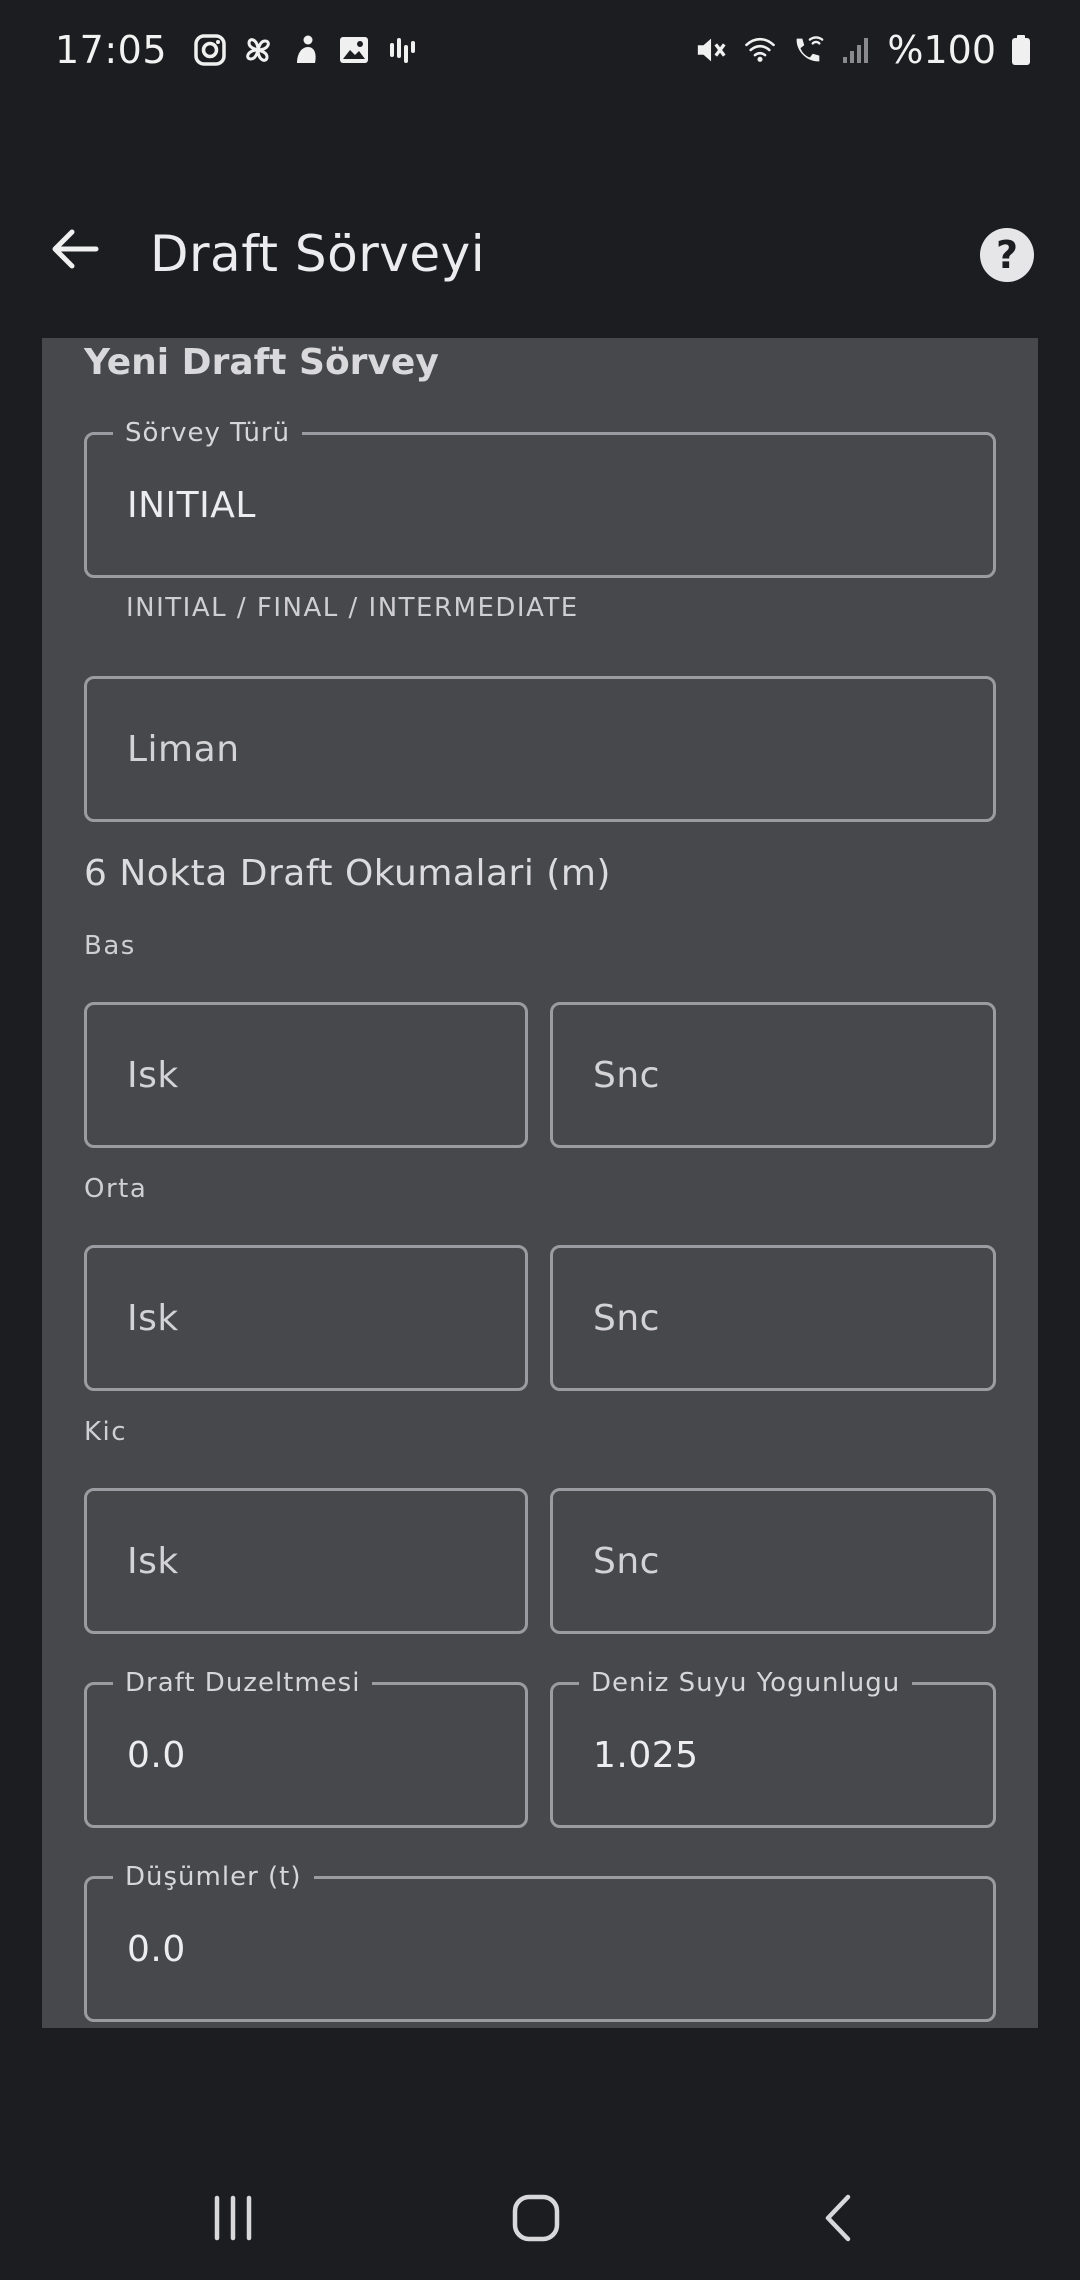  I want to click on draft-readings-title: 6 Nokta Draft Okumalari (m), so click(347, 873).